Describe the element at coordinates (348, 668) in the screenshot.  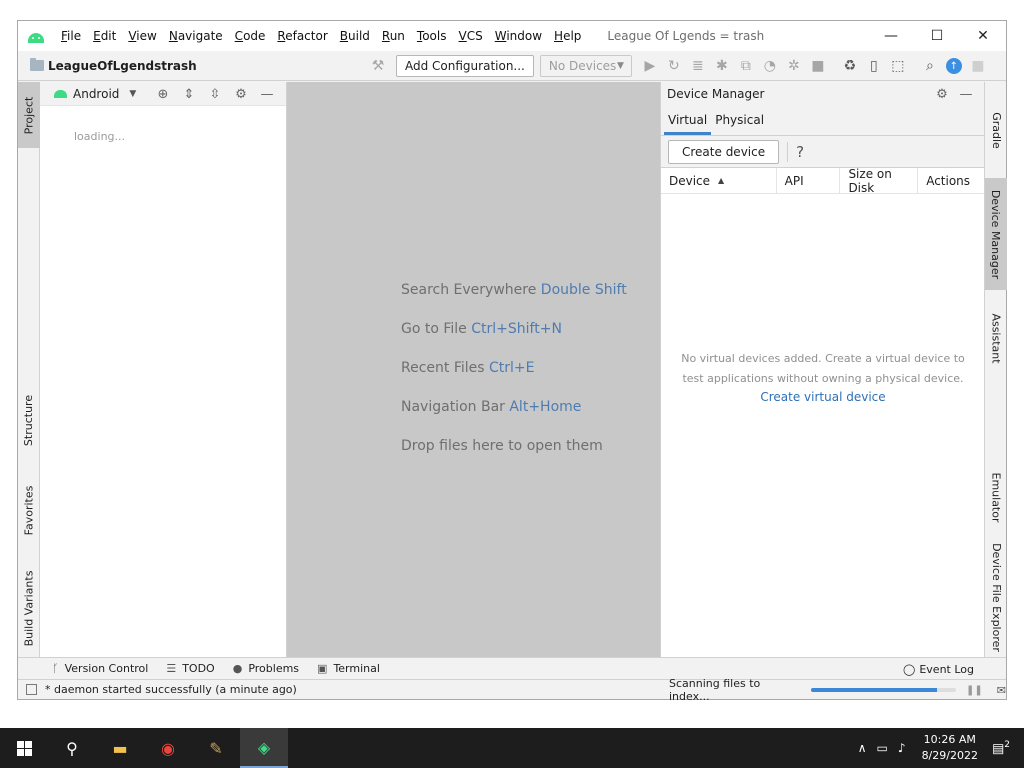
I see `tab-terminal: ▣ Terminal` at that location.